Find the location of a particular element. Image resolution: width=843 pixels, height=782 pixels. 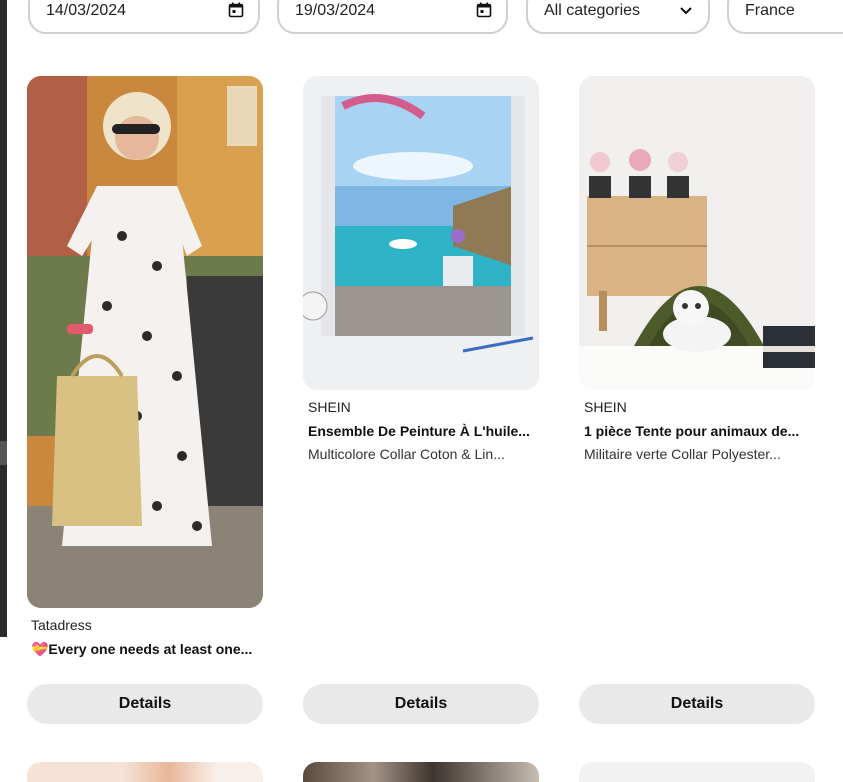

country-select: France is located at coordinates (785, 17).